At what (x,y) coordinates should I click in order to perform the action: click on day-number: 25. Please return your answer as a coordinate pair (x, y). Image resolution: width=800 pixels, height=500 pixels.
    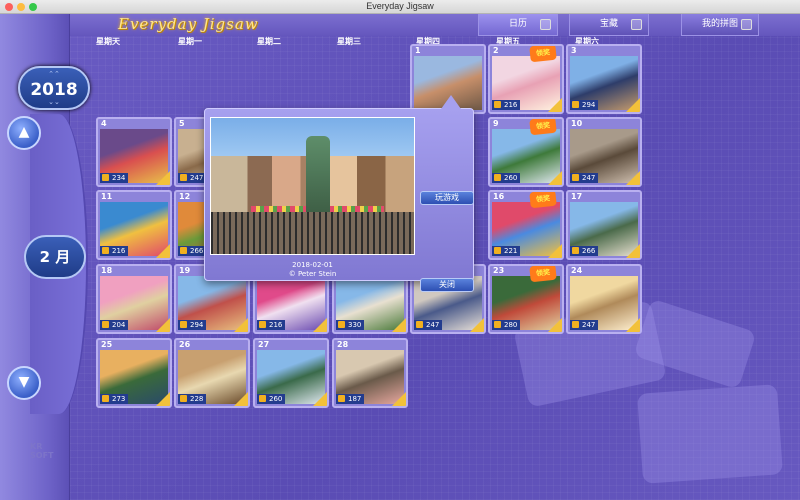
    Looking at the image, I should click on (107, 344).